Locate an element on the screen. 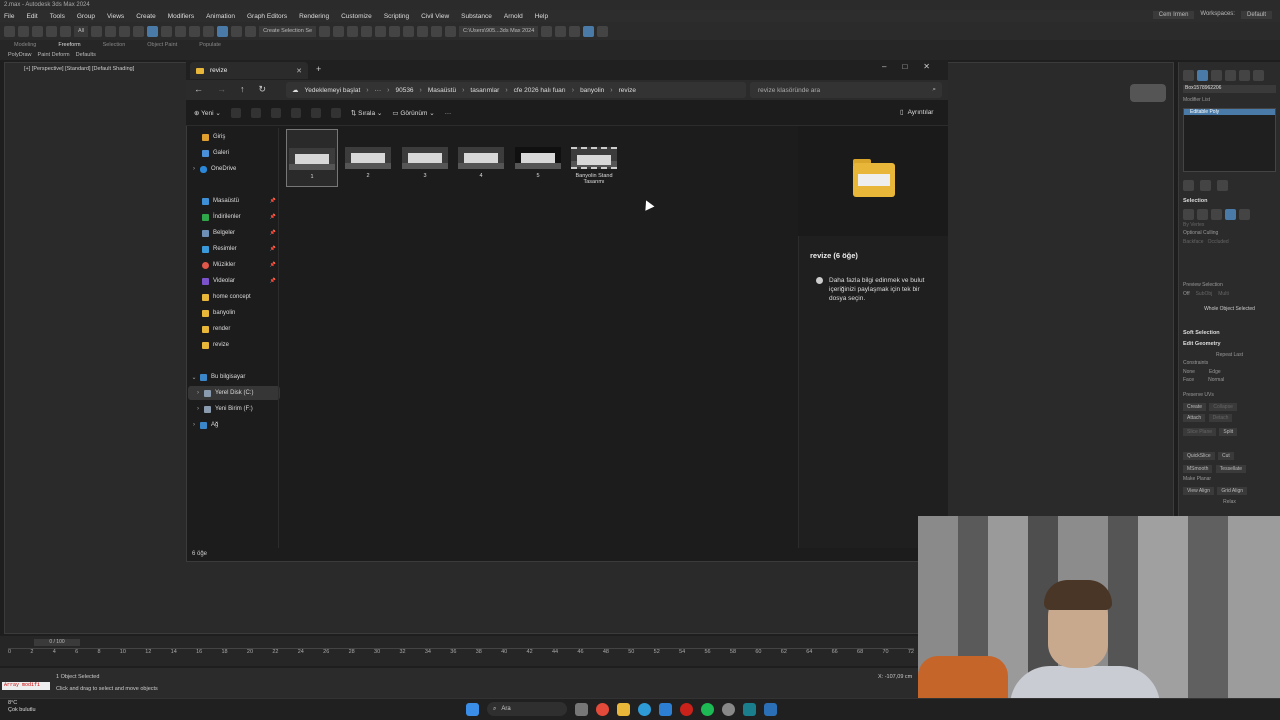 The width and height of the screenshot is (1280, 720). opera-icon is located at coordinates (686, 709).